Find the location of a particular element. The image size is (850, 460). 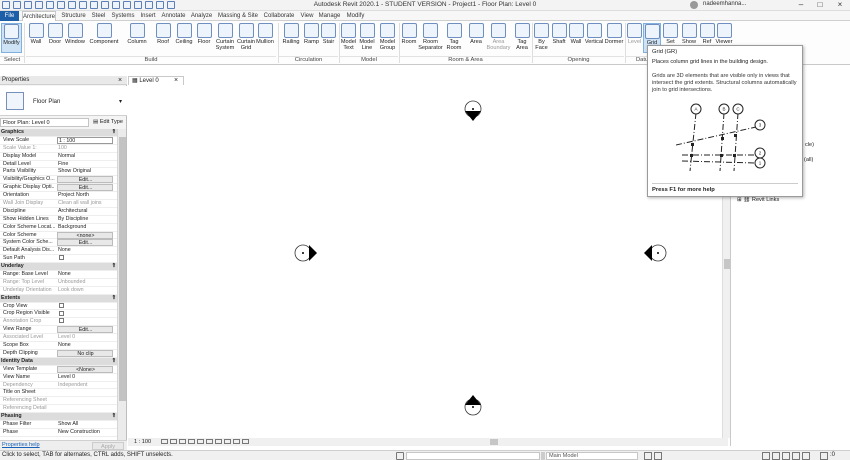

property-value: Independent is located at coordinates (85, 386).